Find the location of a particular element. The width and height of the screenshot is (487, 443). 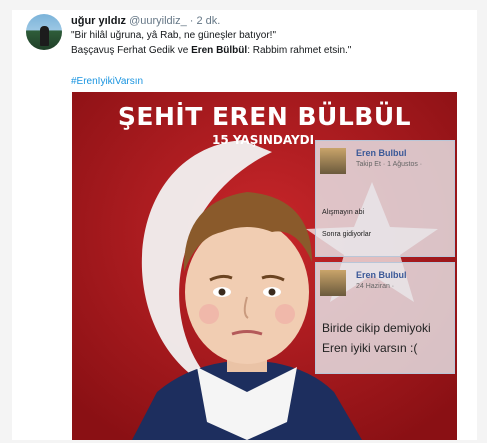

facebook-name-2: Eren Bulbul is located at coordinates (381, 275).